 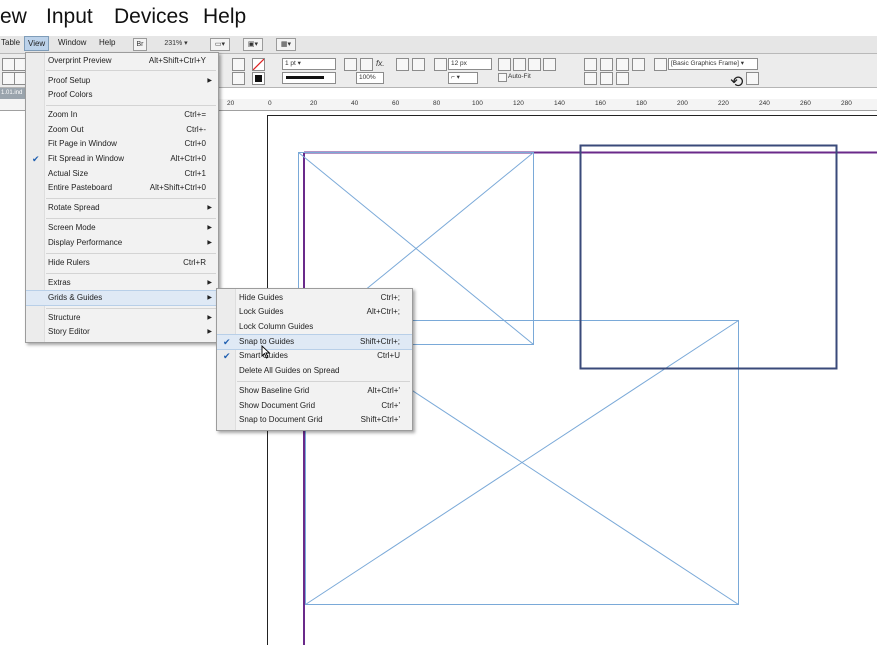 What do you see at coordinates (314, 298) in the screenshot?
I see `menu-item-hide-guides: Hide Guides Ctrl+;` at bounding box center [314, 298].